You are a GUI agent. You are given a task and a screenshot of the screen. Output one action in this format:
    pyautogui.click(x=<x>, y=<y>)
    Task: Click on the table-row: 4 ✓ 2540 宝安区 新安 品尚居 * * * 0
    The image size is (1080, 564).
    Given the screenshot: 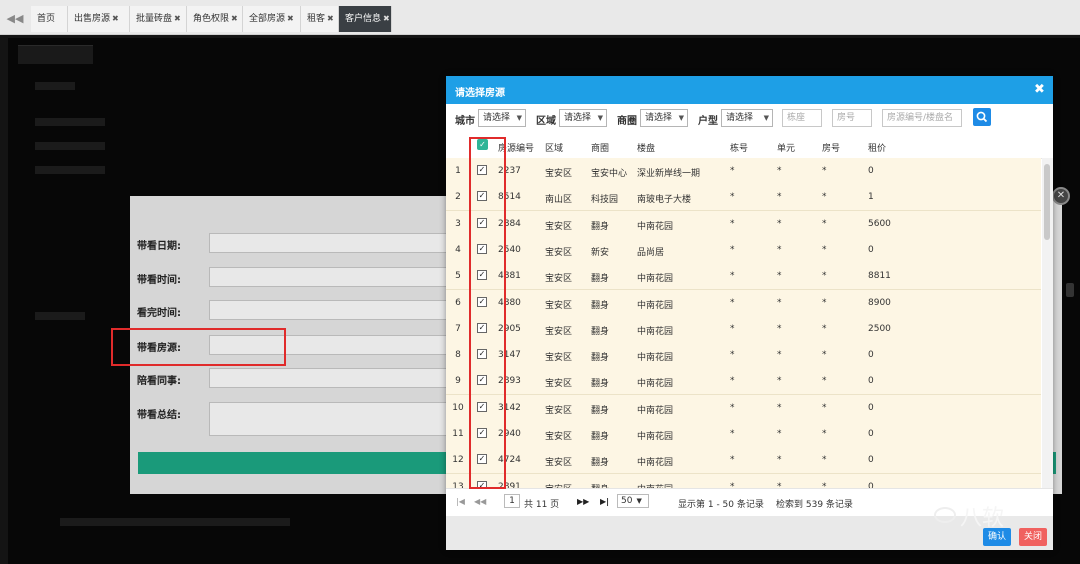 What is the action you would take?
    pyautogui.click(x=743, y=250)
    